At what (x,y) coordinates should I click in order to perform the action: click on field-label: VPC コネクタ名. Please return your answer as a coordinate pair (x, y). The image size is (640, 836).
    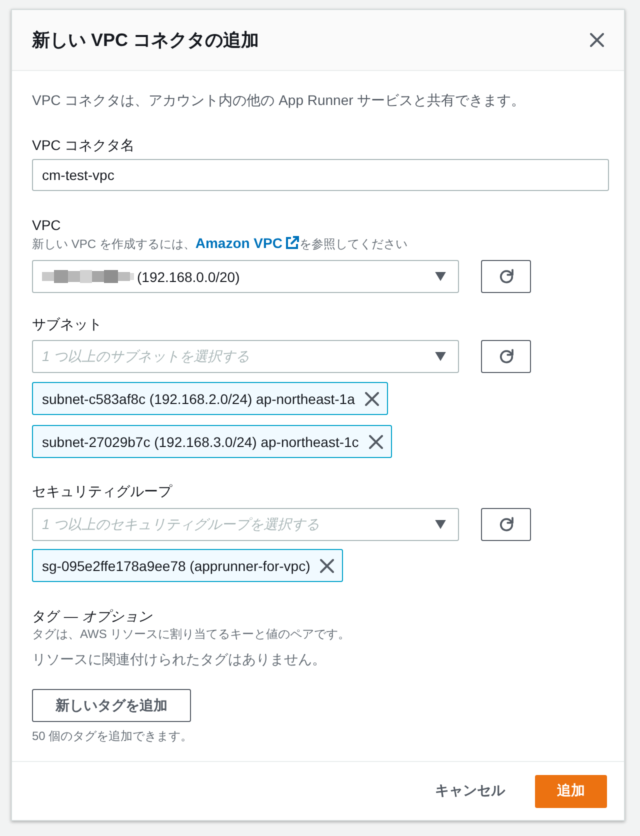
    Looking at the image, I should click on (83, 145).